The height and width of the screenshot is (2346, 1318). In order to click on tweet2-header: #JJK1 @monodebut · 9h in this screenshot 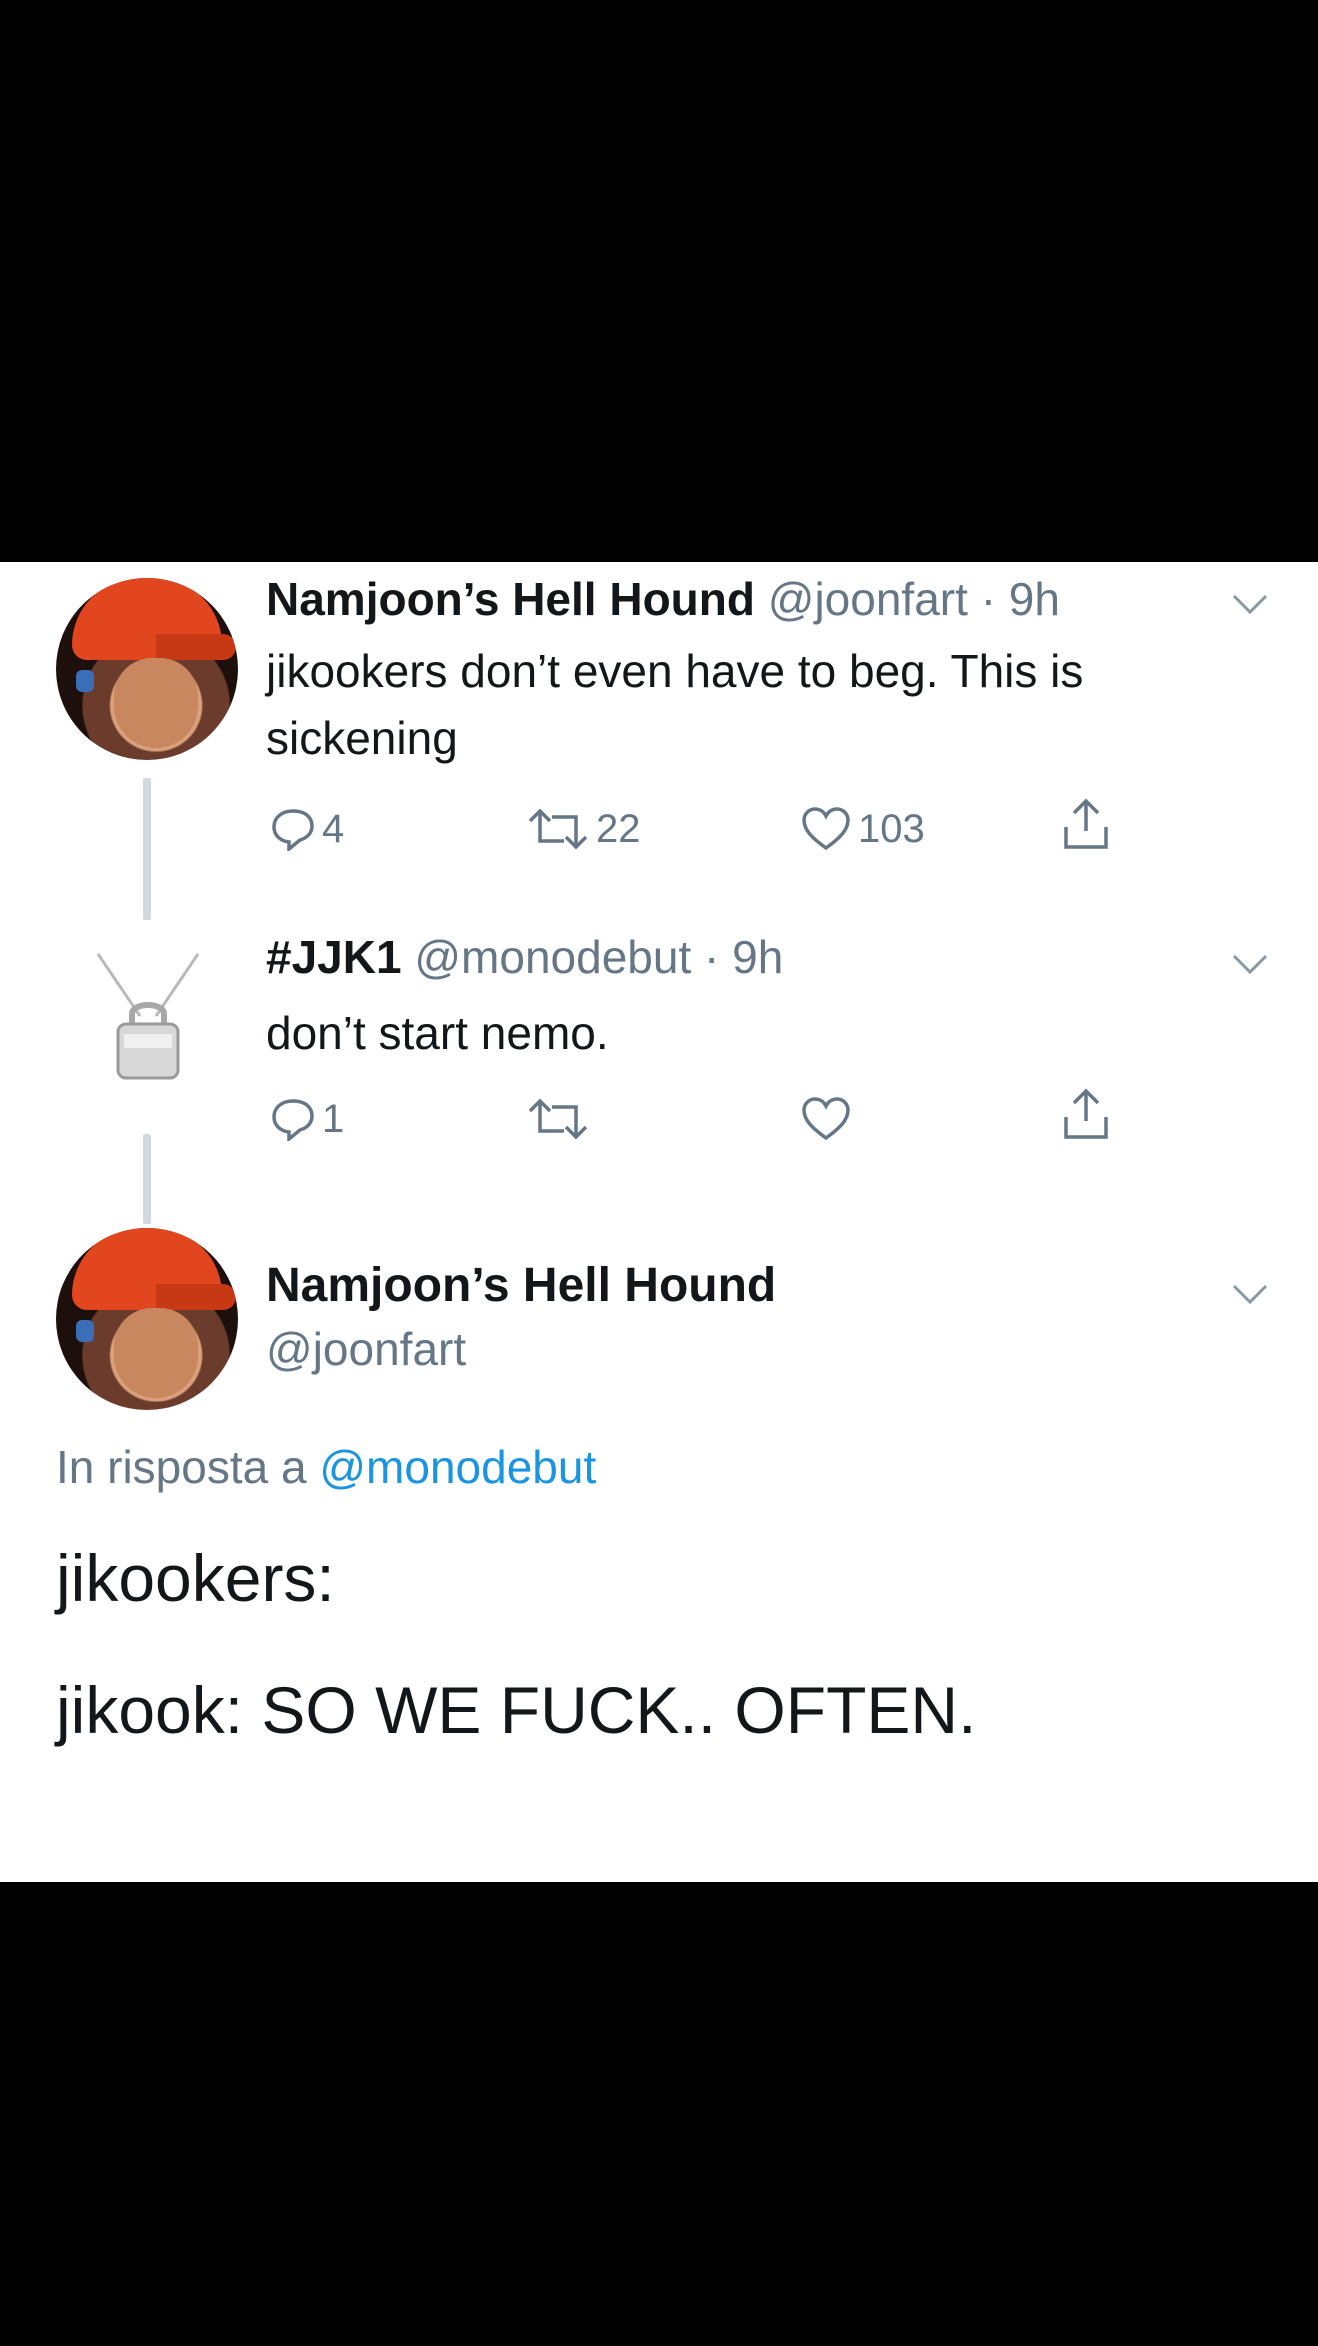, I will do `click(524, 957)`.